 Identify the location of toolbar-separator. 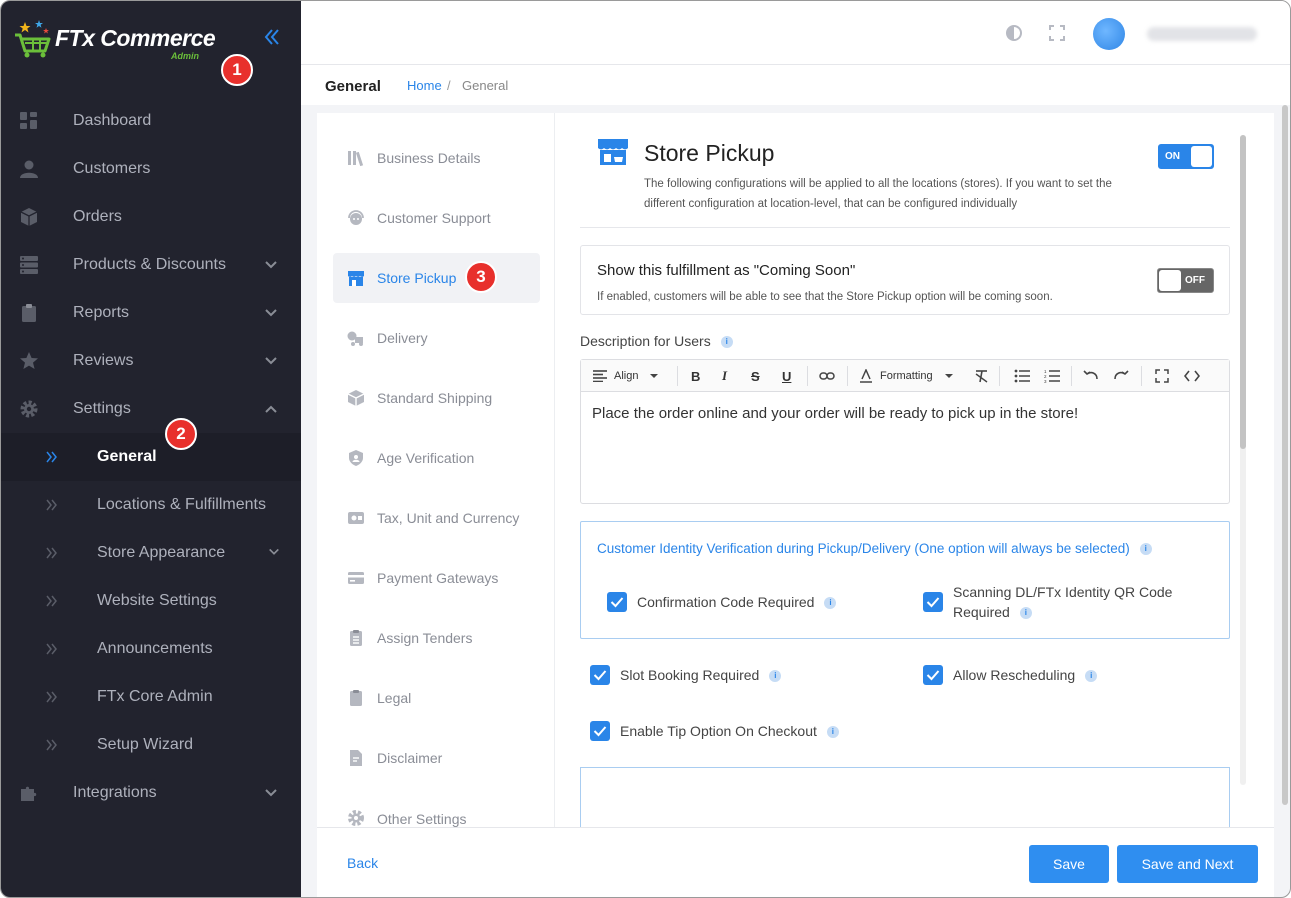
(1071, 376).